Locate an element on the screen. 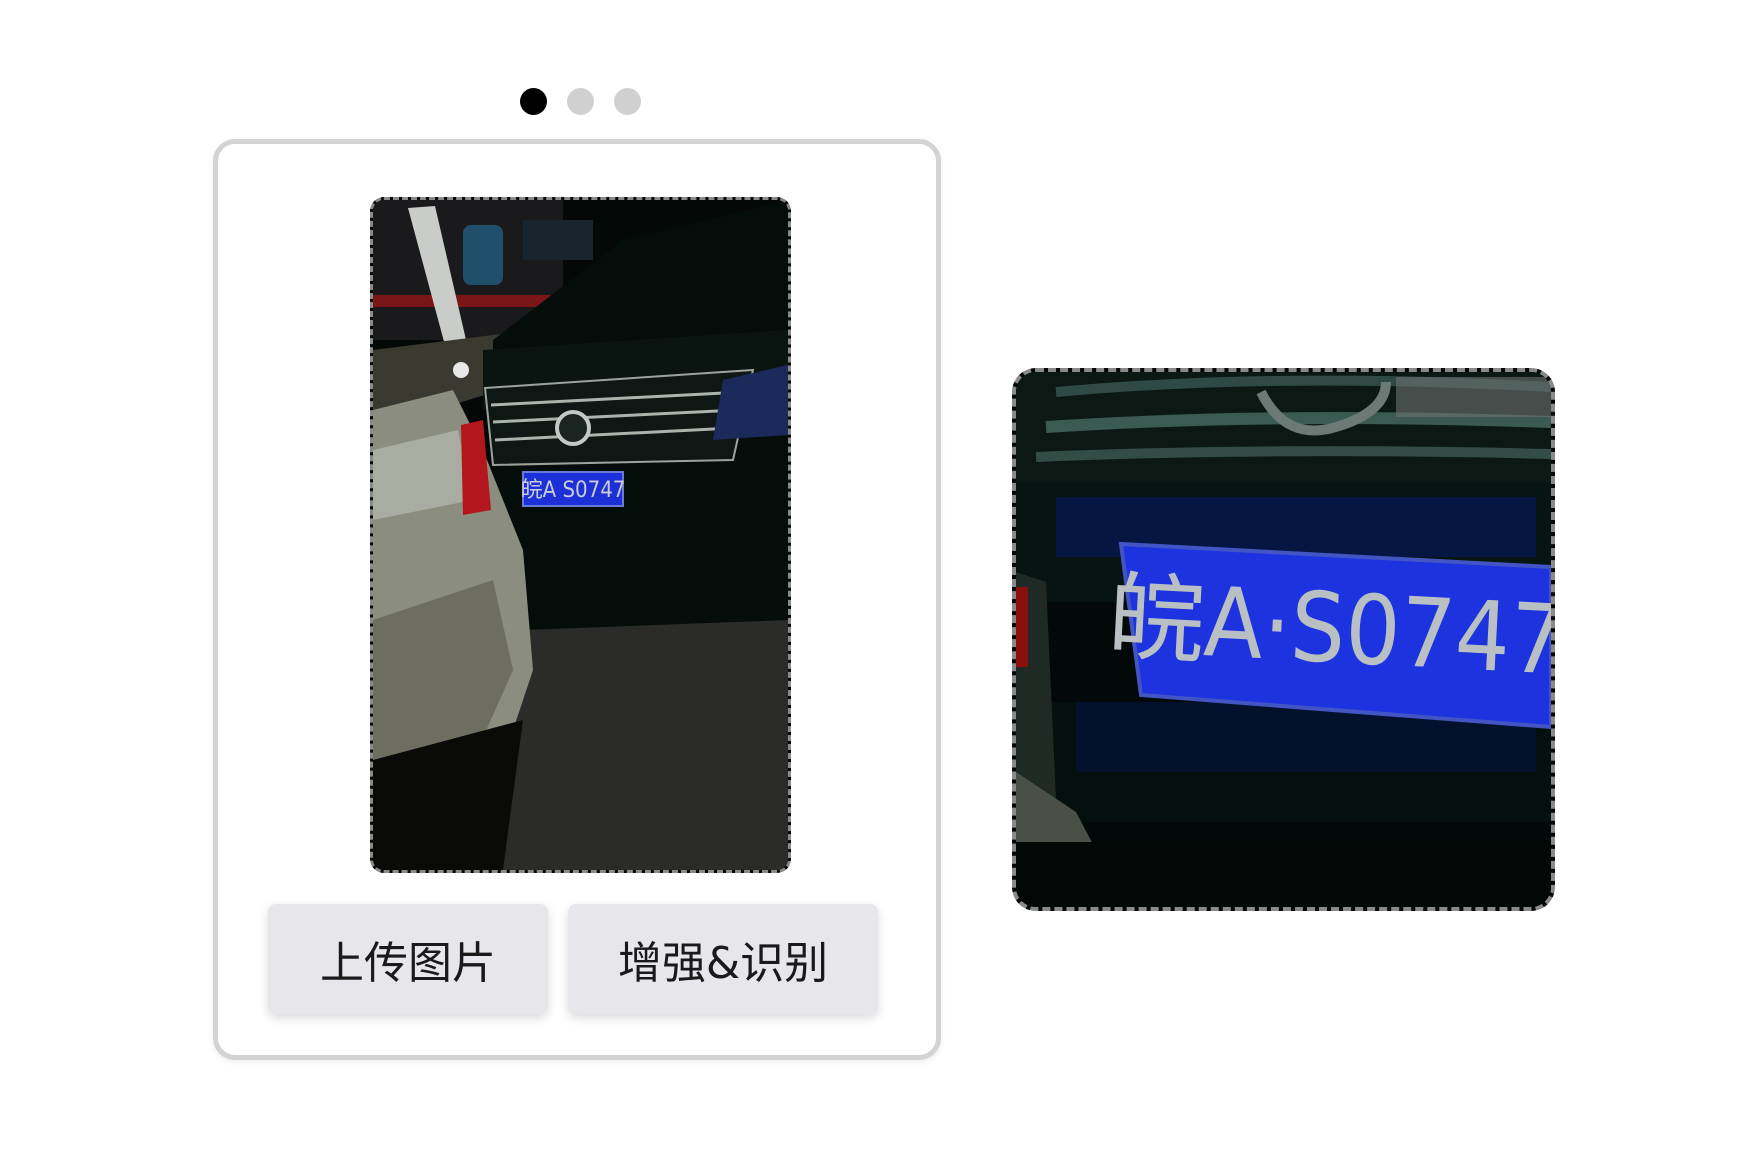 The image size is (1753, 1153). car-photo-illustration: 皖A S0747 is located at coordinates (580, 535).